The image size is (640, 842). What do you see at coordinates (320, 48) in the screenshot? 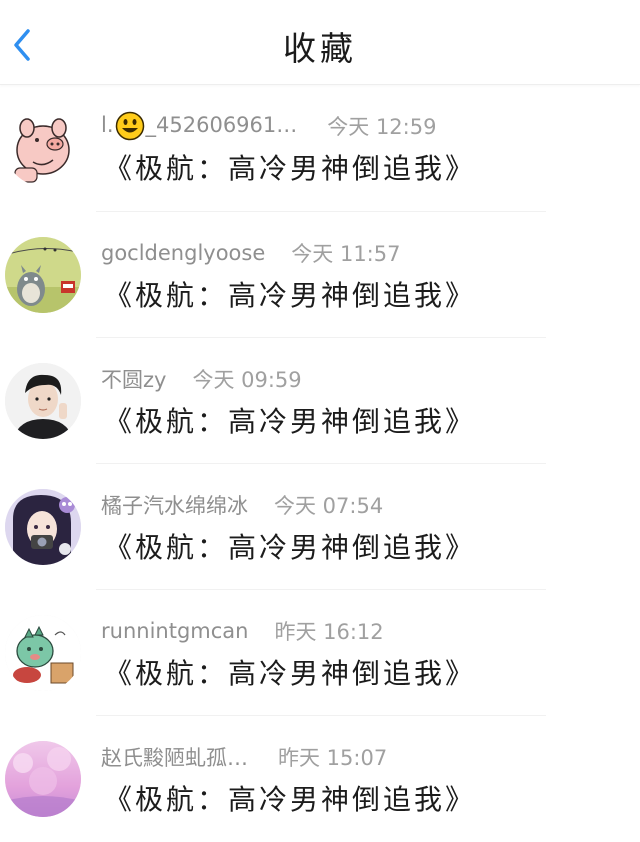
I see `page-title: 收藏` at bounding box center [320, 48].